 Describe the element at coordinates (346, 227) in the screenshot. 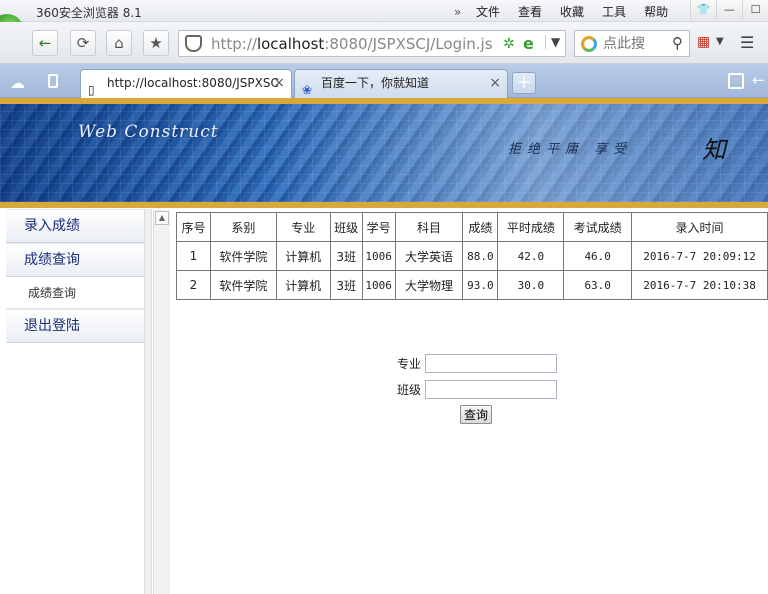

I see `col-header: 班级` at that location.